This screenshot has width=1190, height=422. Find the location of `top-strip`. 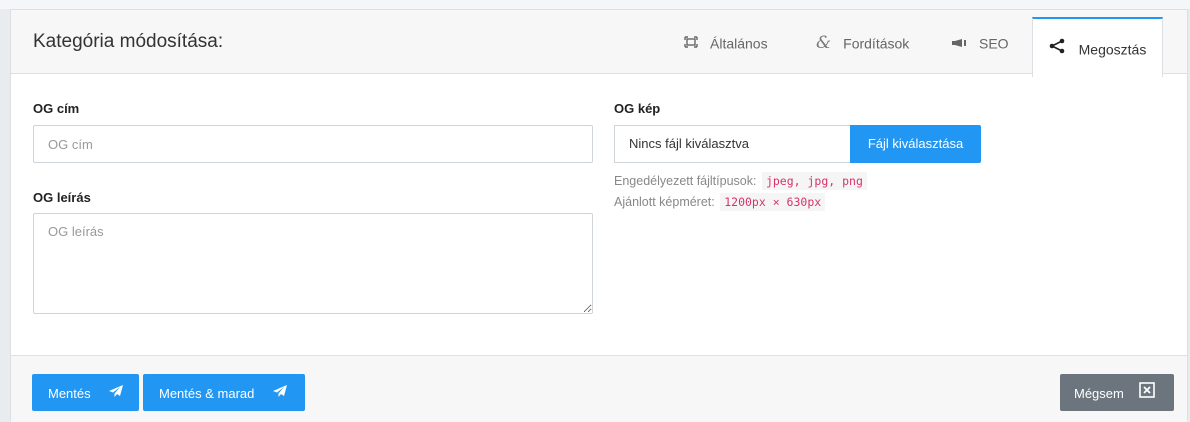

top-strip is located at coordinates (595, 4).